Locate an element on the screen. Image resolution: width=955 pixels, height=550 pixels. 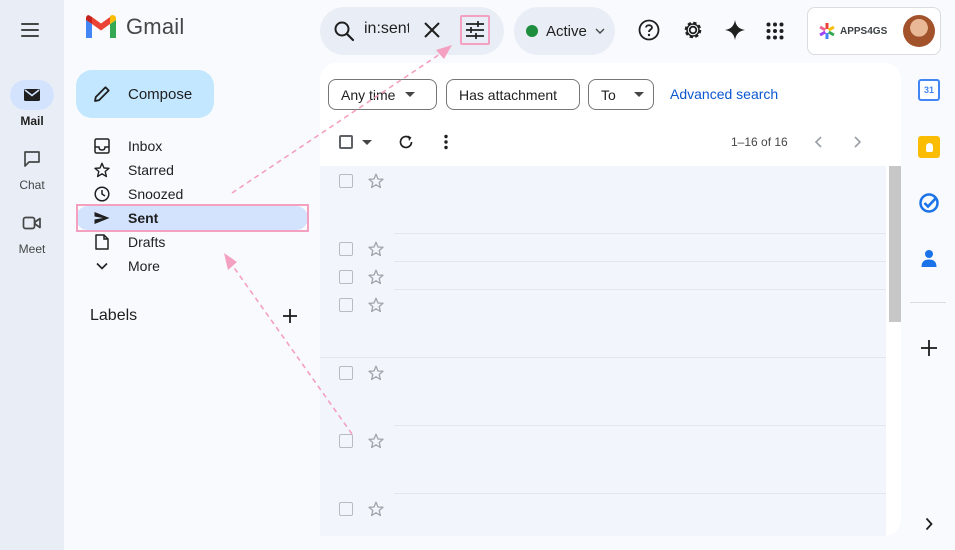
star-icon is located at coordinates (102, 170).